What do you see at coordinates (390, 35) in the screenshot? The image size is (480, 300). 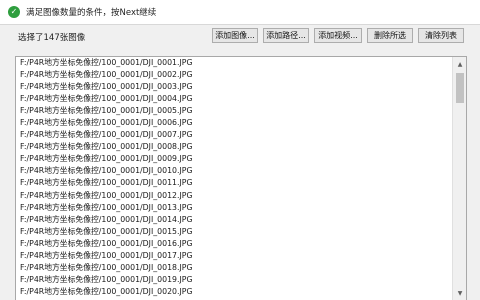 I see `remove-selected-button: 删除所选` at bounding box center [390, 35].